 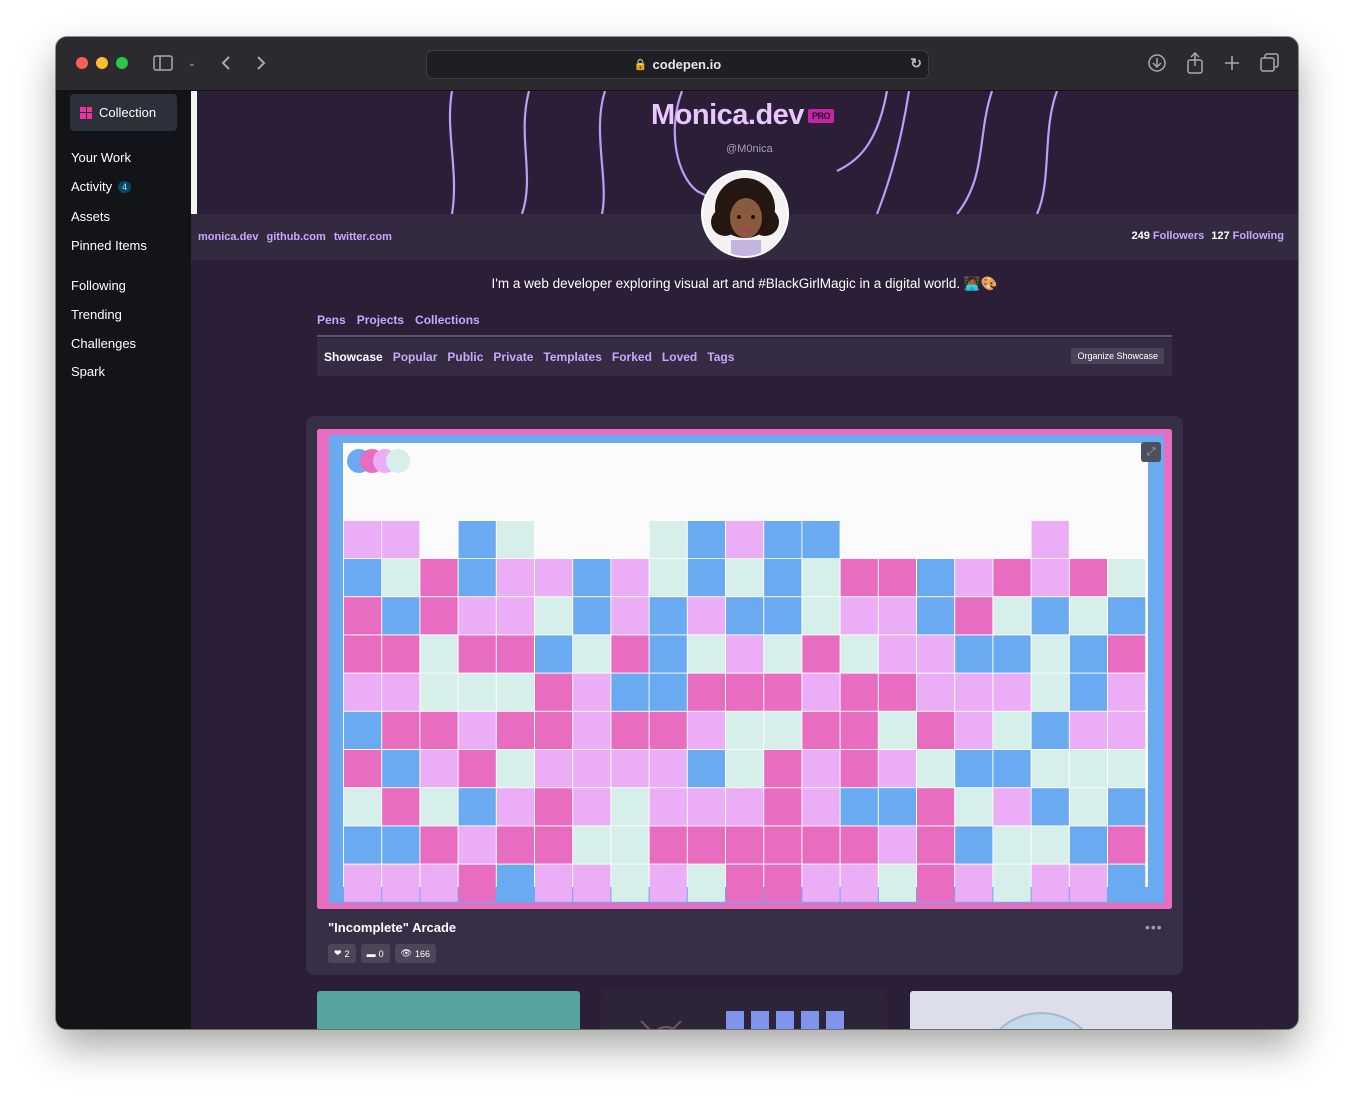 What do you see at coordinates (88, 371) in the screenshot?
I see `sidebar-item-spark: Spark` at bounding box center [88, 371].